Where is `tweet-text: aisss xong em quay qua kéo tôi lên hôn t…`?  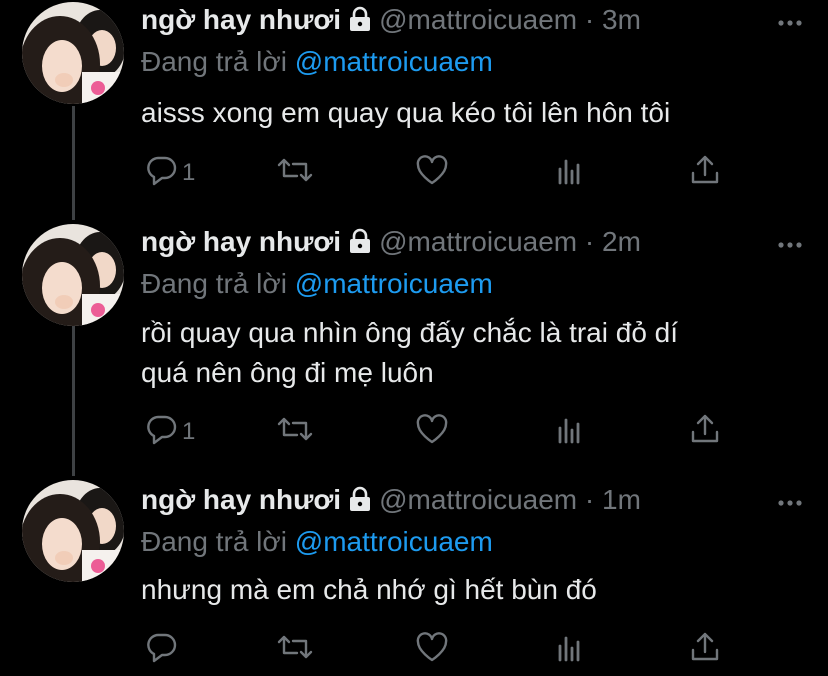 tweet-text: aisss xong em quay qua kéo tôi lên hôn t… is located at coordinates (471, 113).